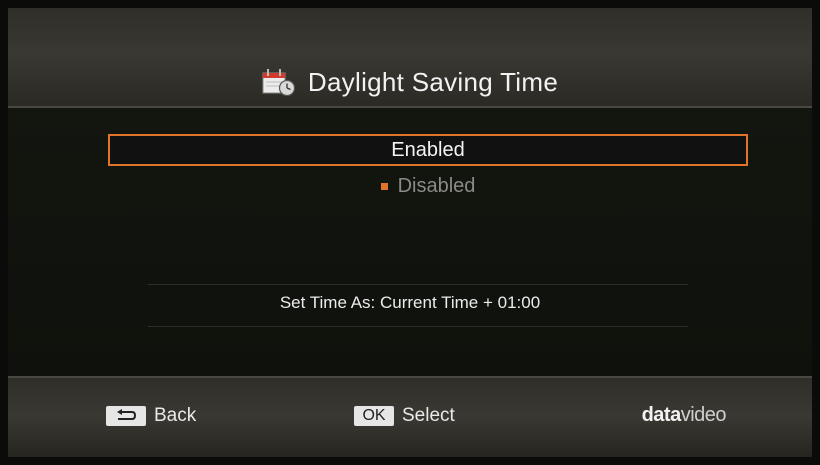 Image resolution: width=820 pixels, height=465 pixels. I want to click on back-arrow-icon, so click(126, 416).